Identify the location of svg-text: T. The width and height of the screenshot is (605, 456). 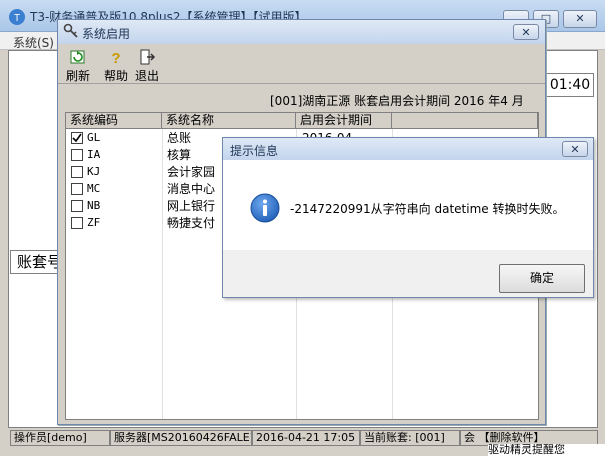
(17, 18).